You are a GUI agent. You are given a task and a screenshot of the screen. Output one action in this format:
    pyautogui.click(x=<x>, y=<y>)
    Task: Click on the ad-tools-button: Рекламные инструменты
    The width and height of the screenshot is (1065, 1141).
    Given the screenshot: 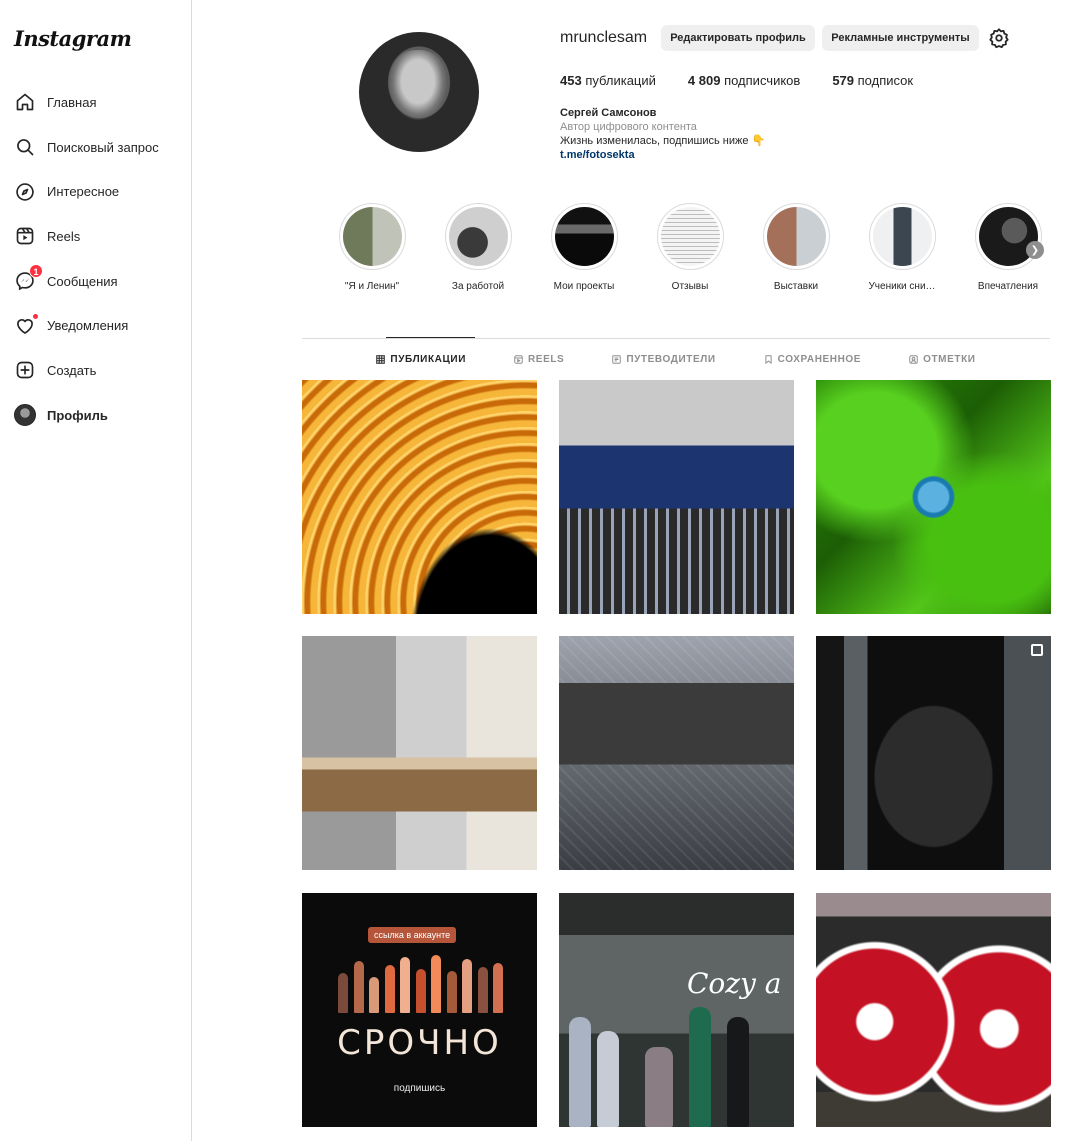 What is the action you would take?
    pyautogui.click(x=900, y=38)
    